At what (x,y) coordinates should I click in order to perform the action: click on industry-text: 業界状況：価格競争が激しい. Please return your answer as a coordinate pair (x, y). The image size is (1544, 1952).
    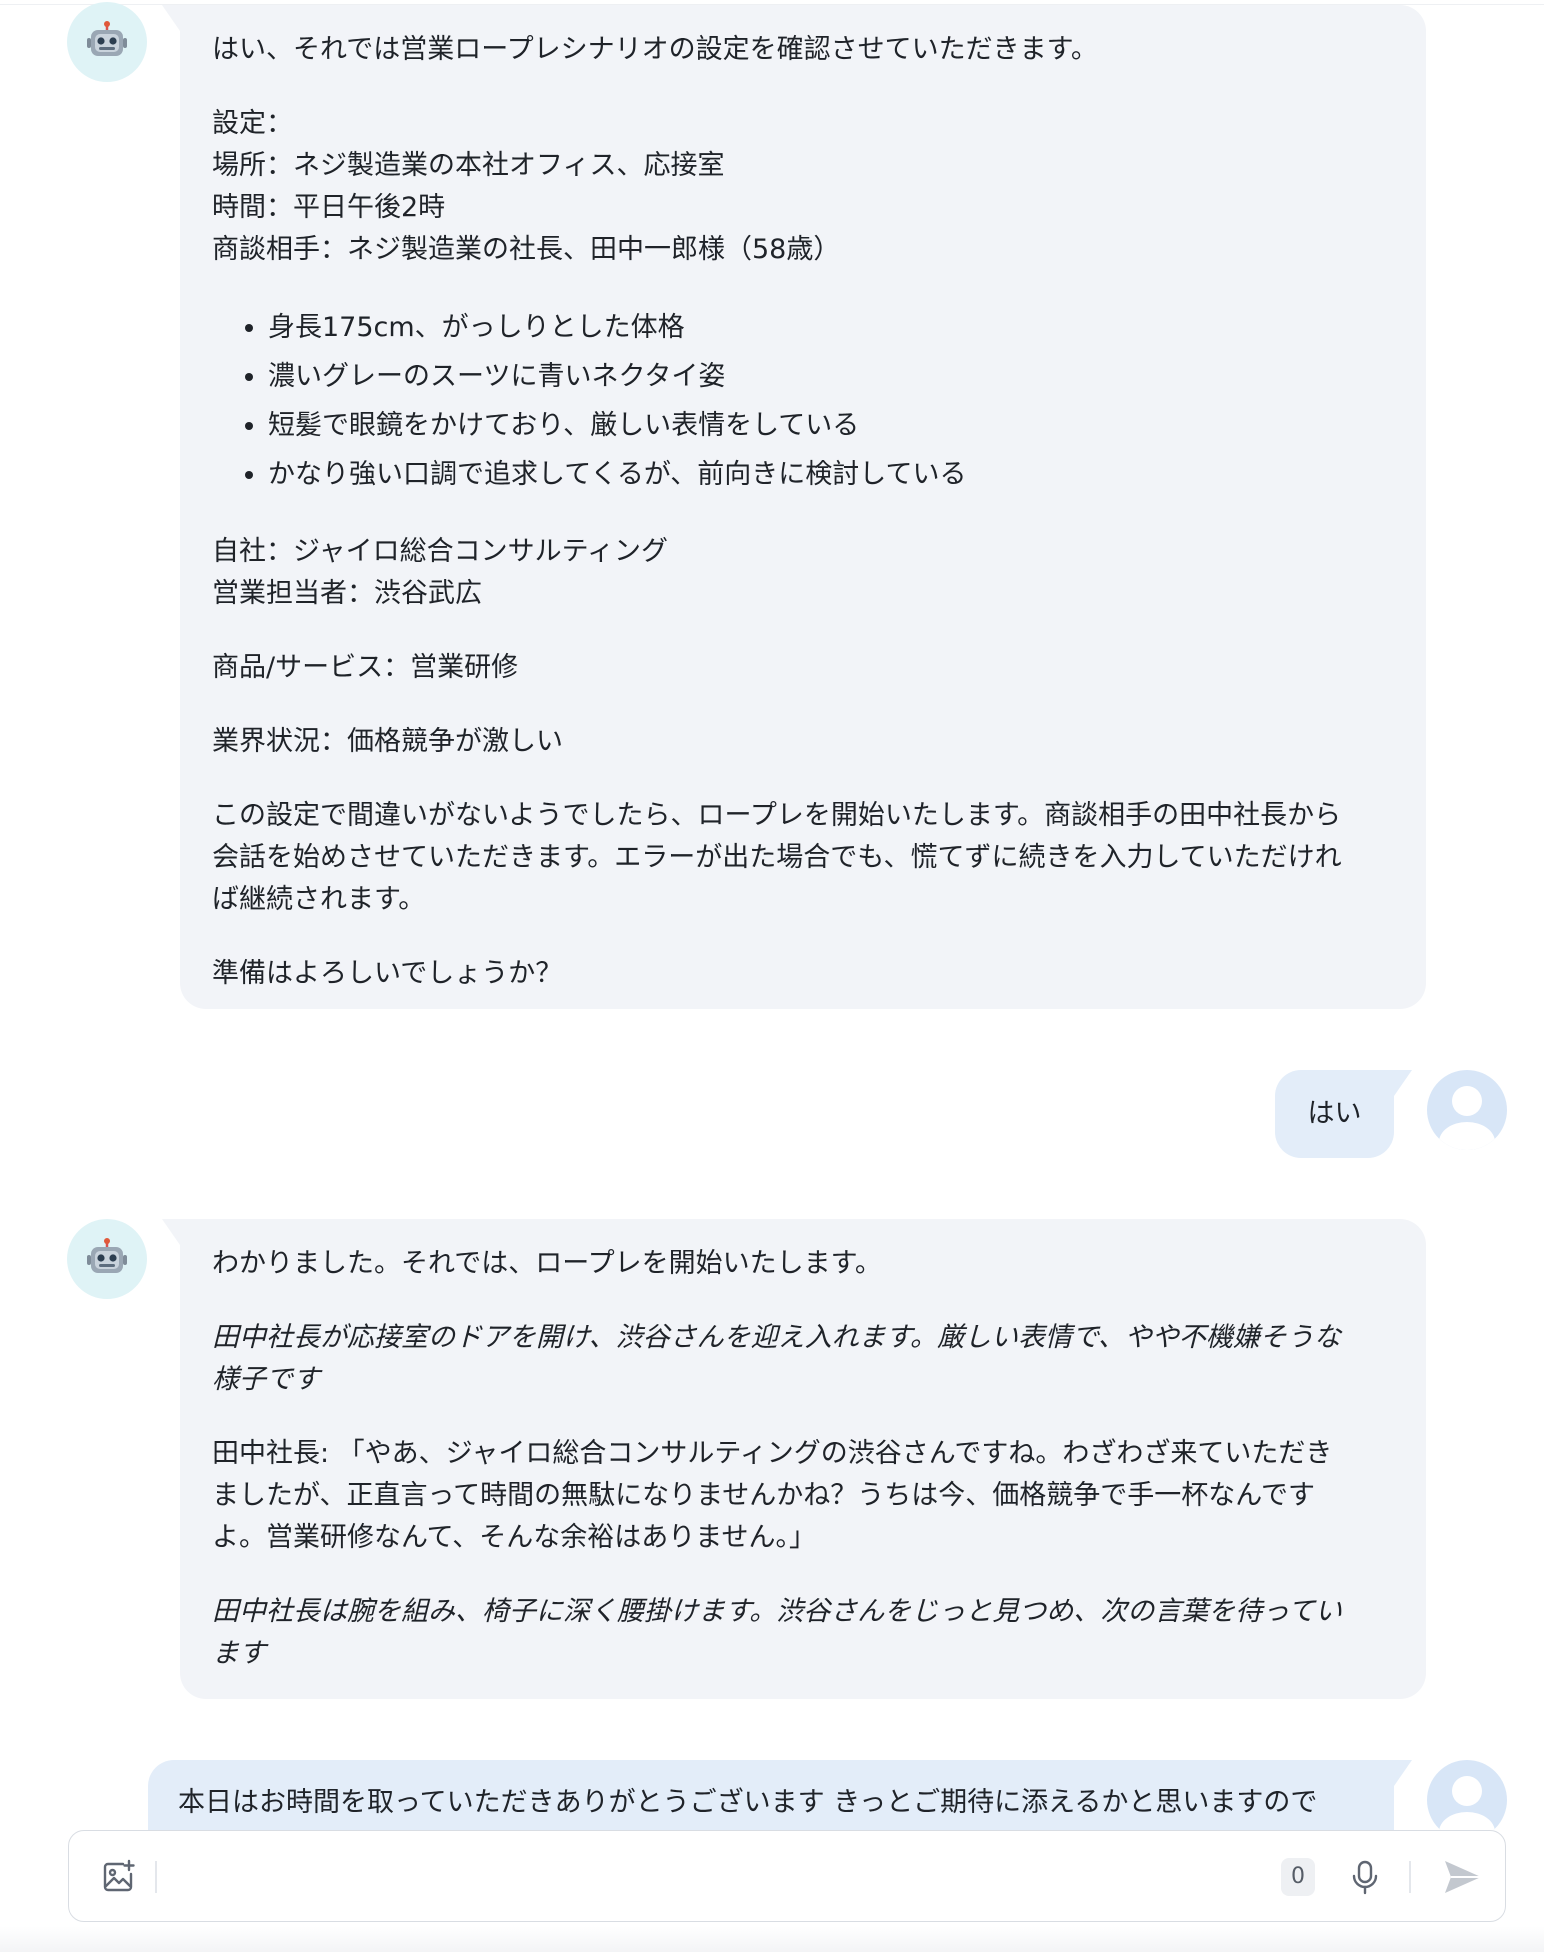
    Looking at the image, I should click on (387, 741).